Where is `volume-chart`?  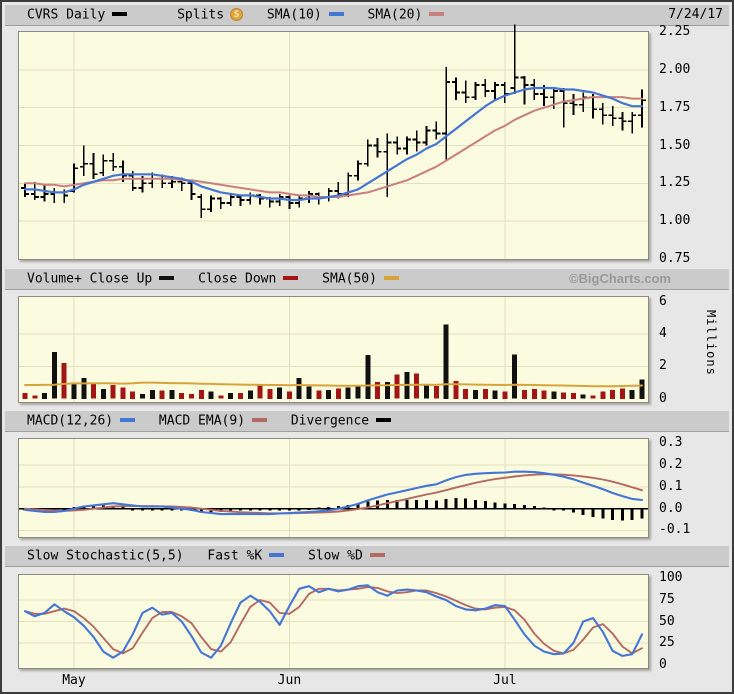 volume-chart is located at coordinates (333, 349).